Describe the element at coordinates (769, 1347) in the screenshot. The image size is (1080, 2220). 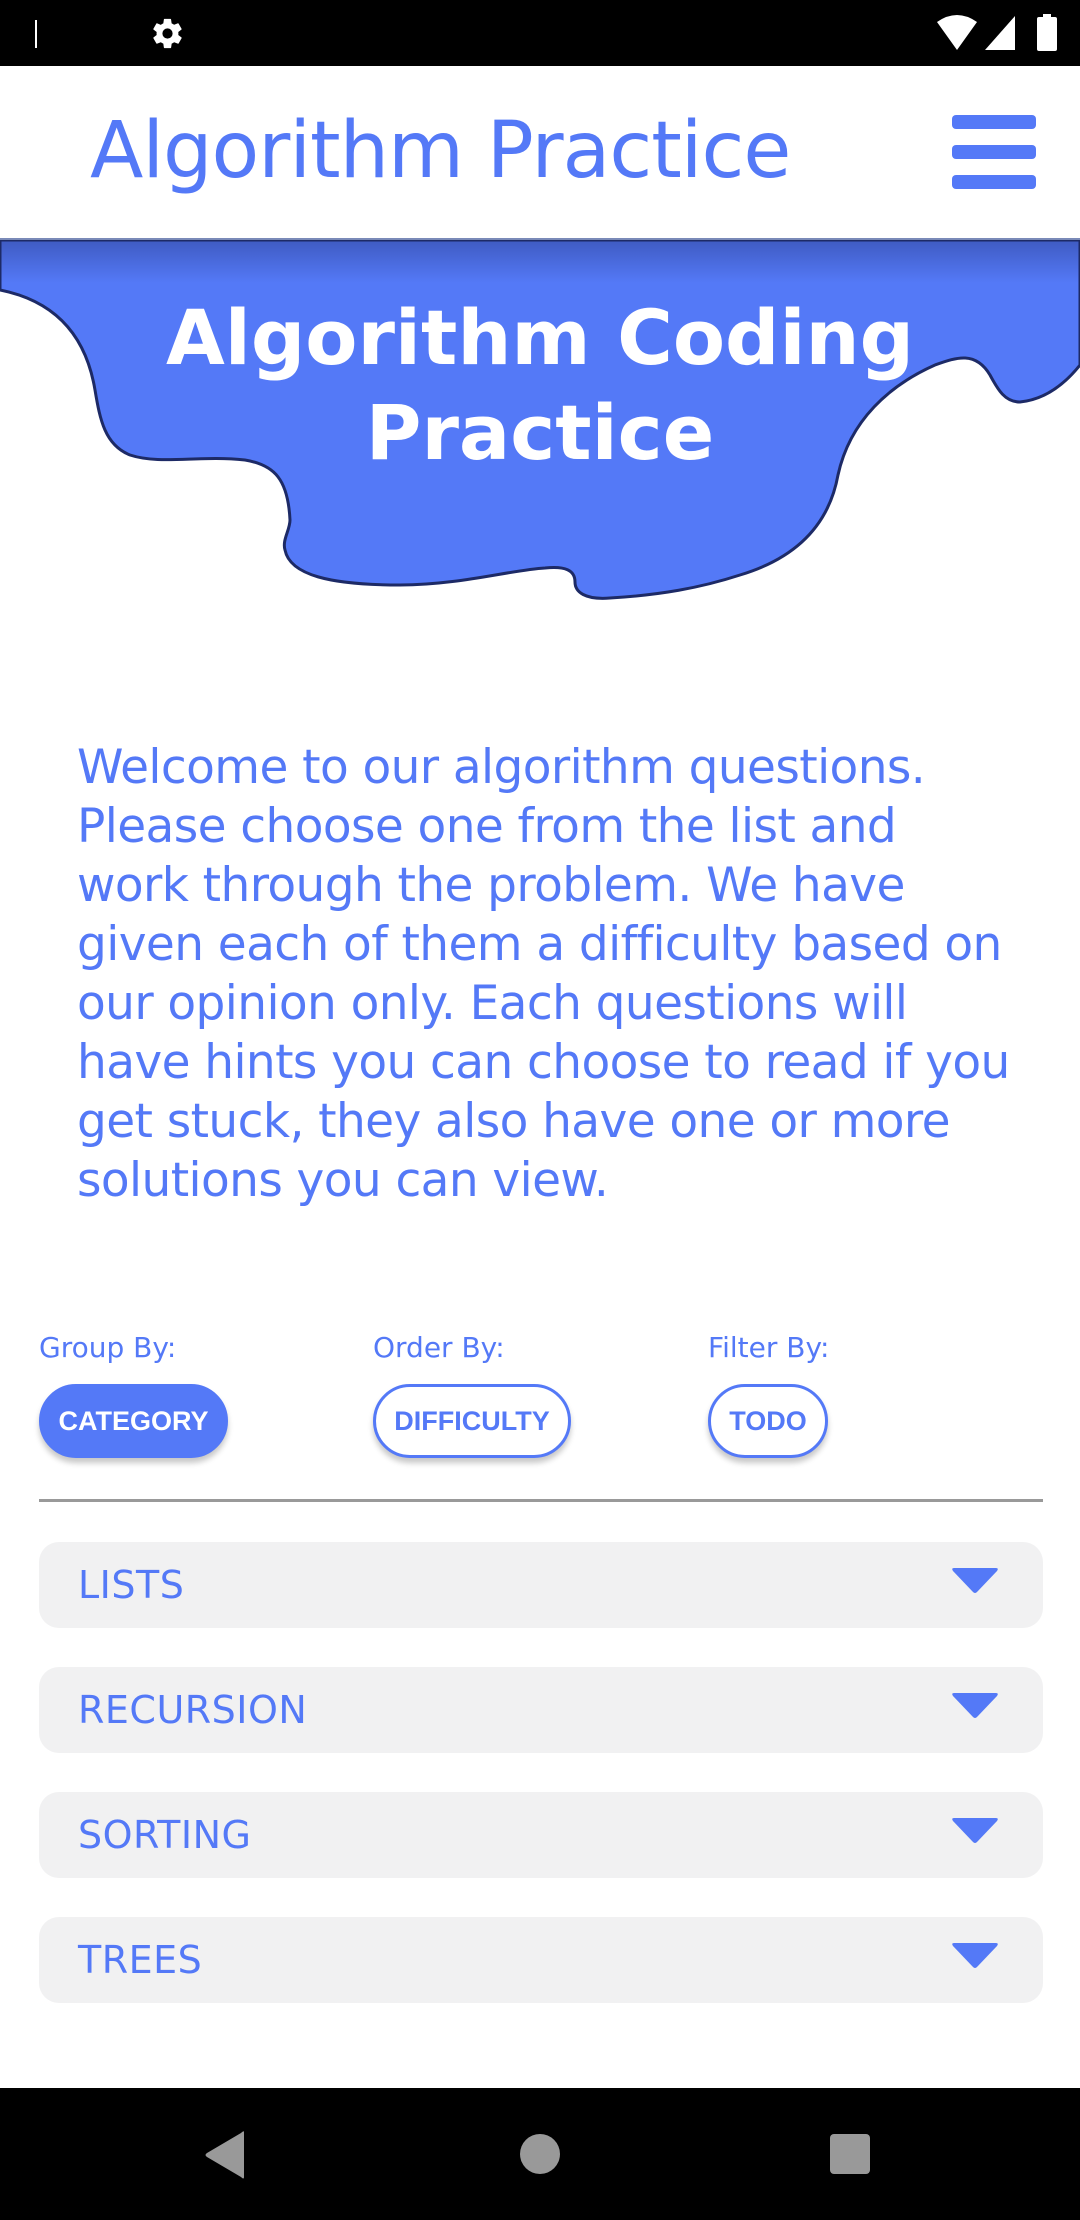
I see `filter-by-label: Filter By:` at that location.